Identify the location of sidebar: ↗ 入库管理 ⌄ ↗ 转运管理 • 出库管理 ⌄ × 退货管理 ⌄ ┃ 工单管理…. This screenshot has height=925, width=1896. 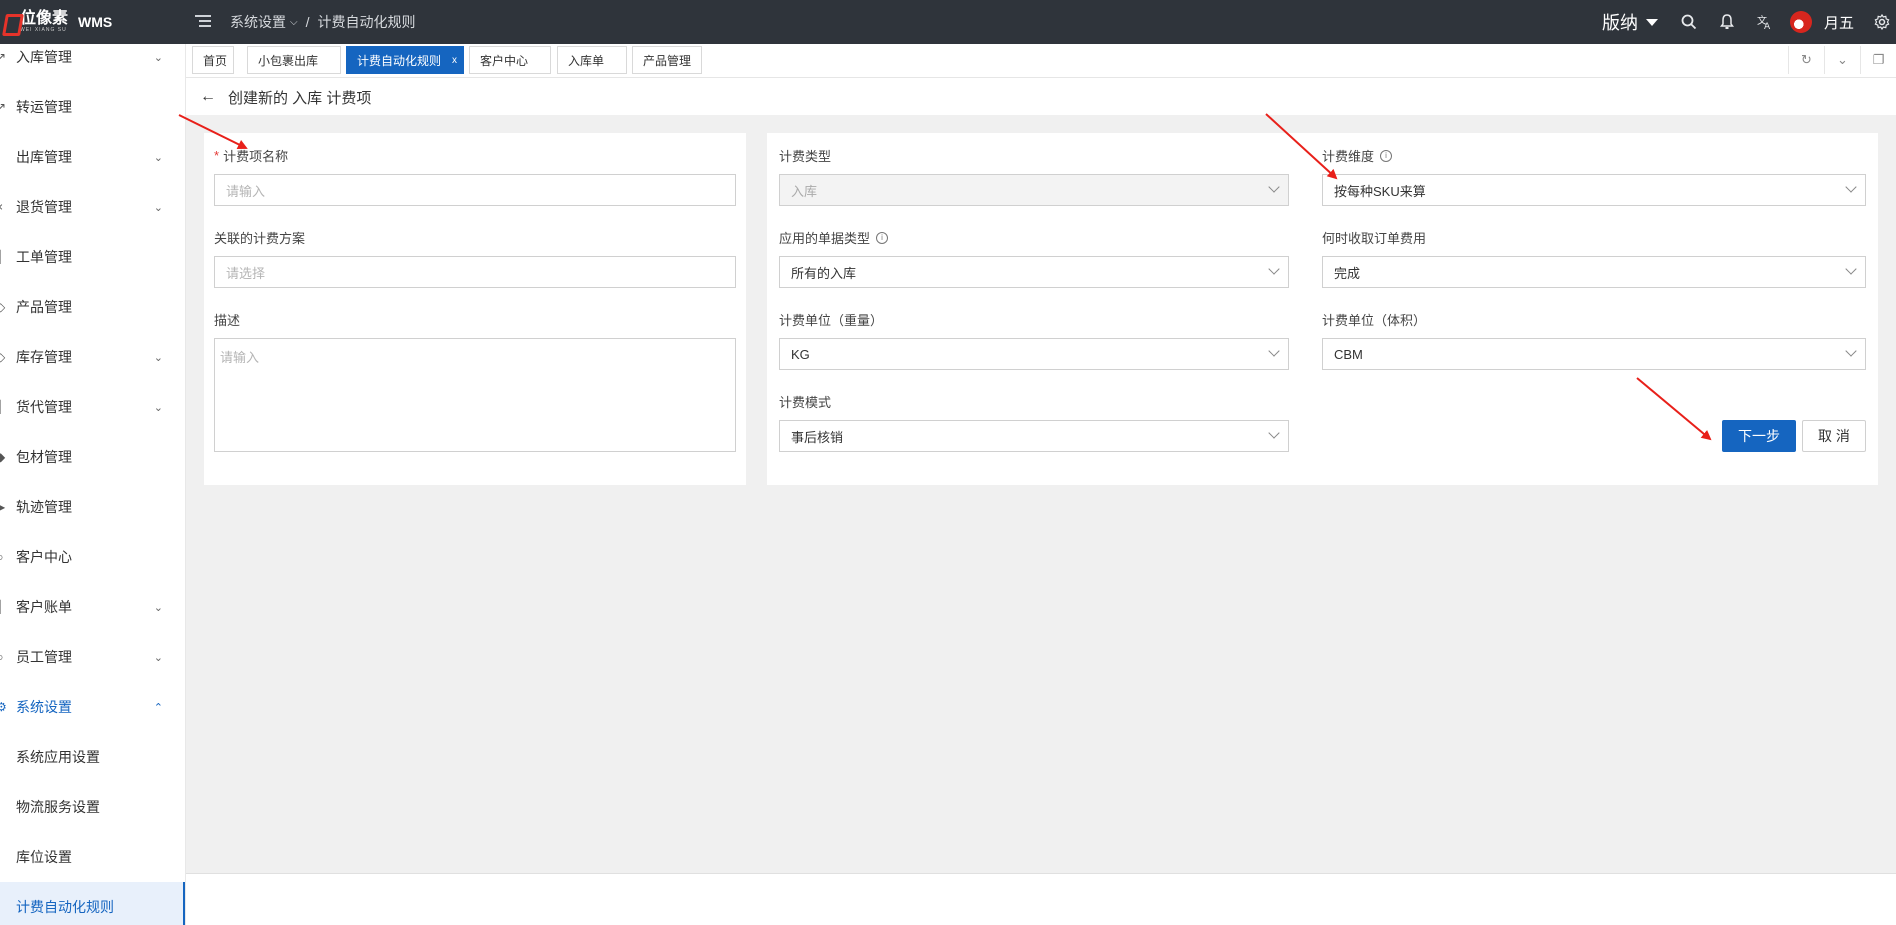
(93, 484).